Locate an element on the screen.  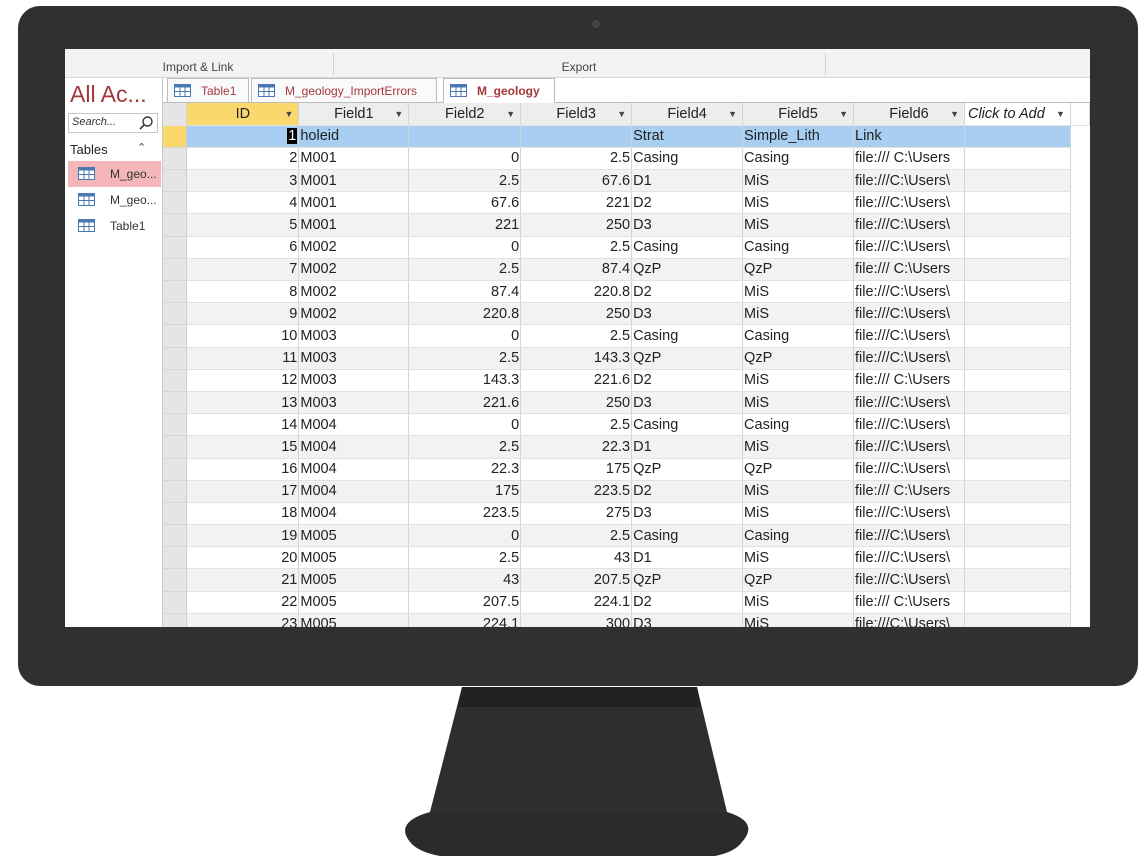
table-cell: Simple_Lith is located at coordinates (798, 136).